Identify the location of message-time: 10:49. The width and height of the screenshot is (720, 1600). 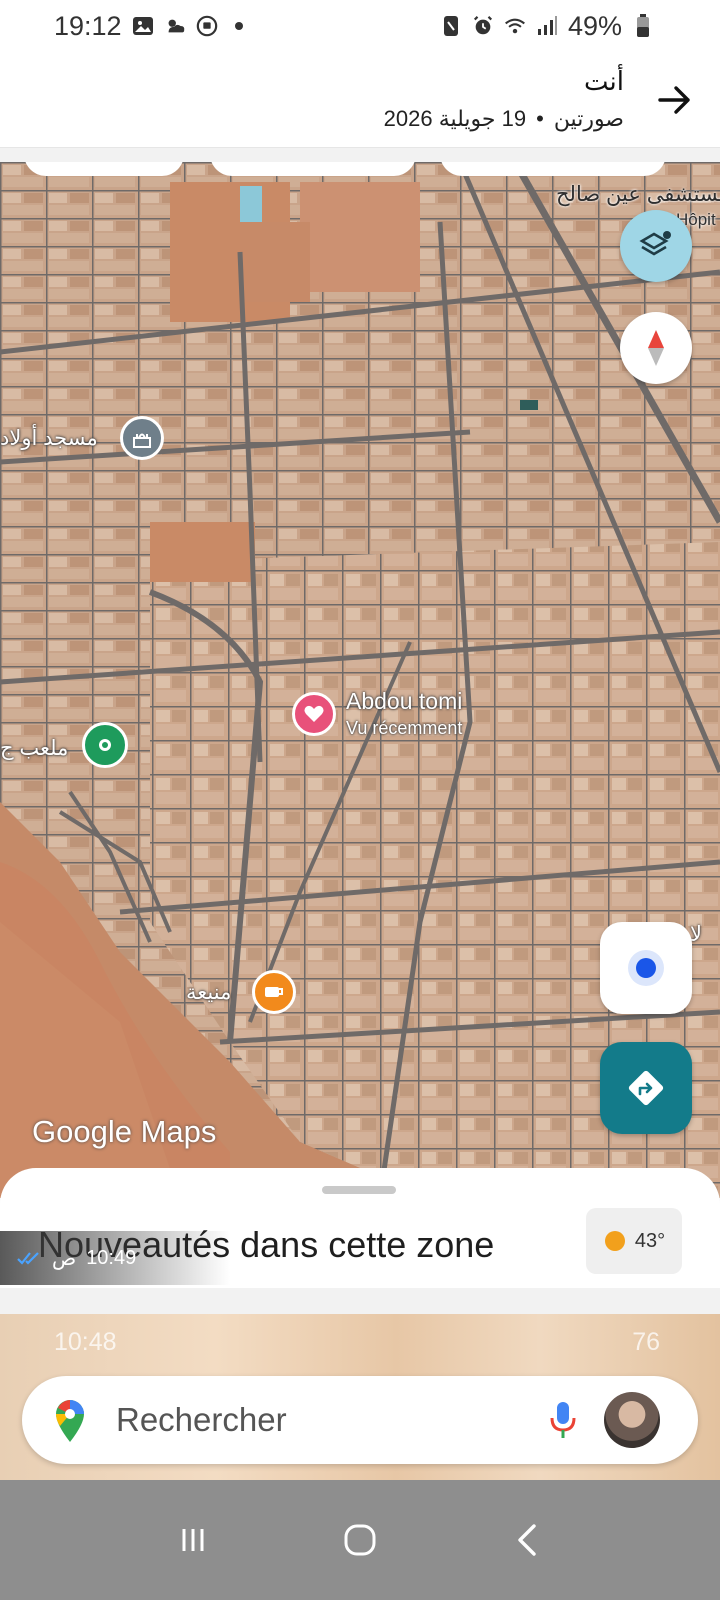
(111, 1257).